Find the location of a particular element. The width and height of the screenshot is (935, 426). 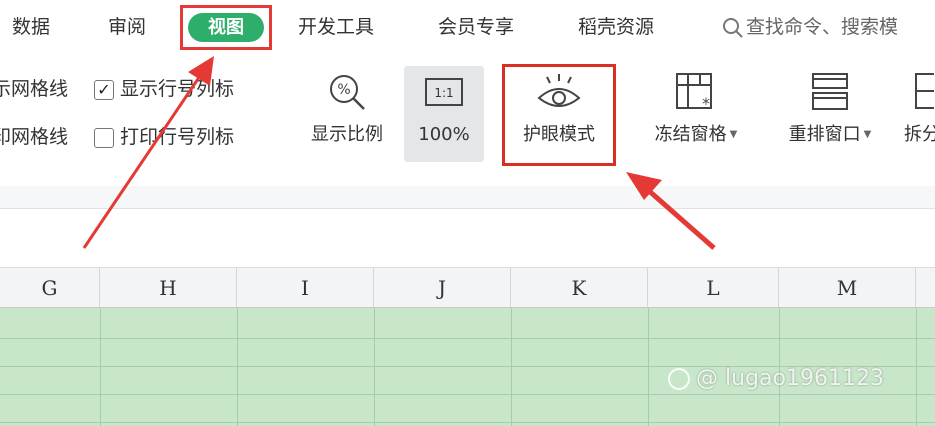

watermark-text: @ lugao1961123 is located at coordinates (790, 378).